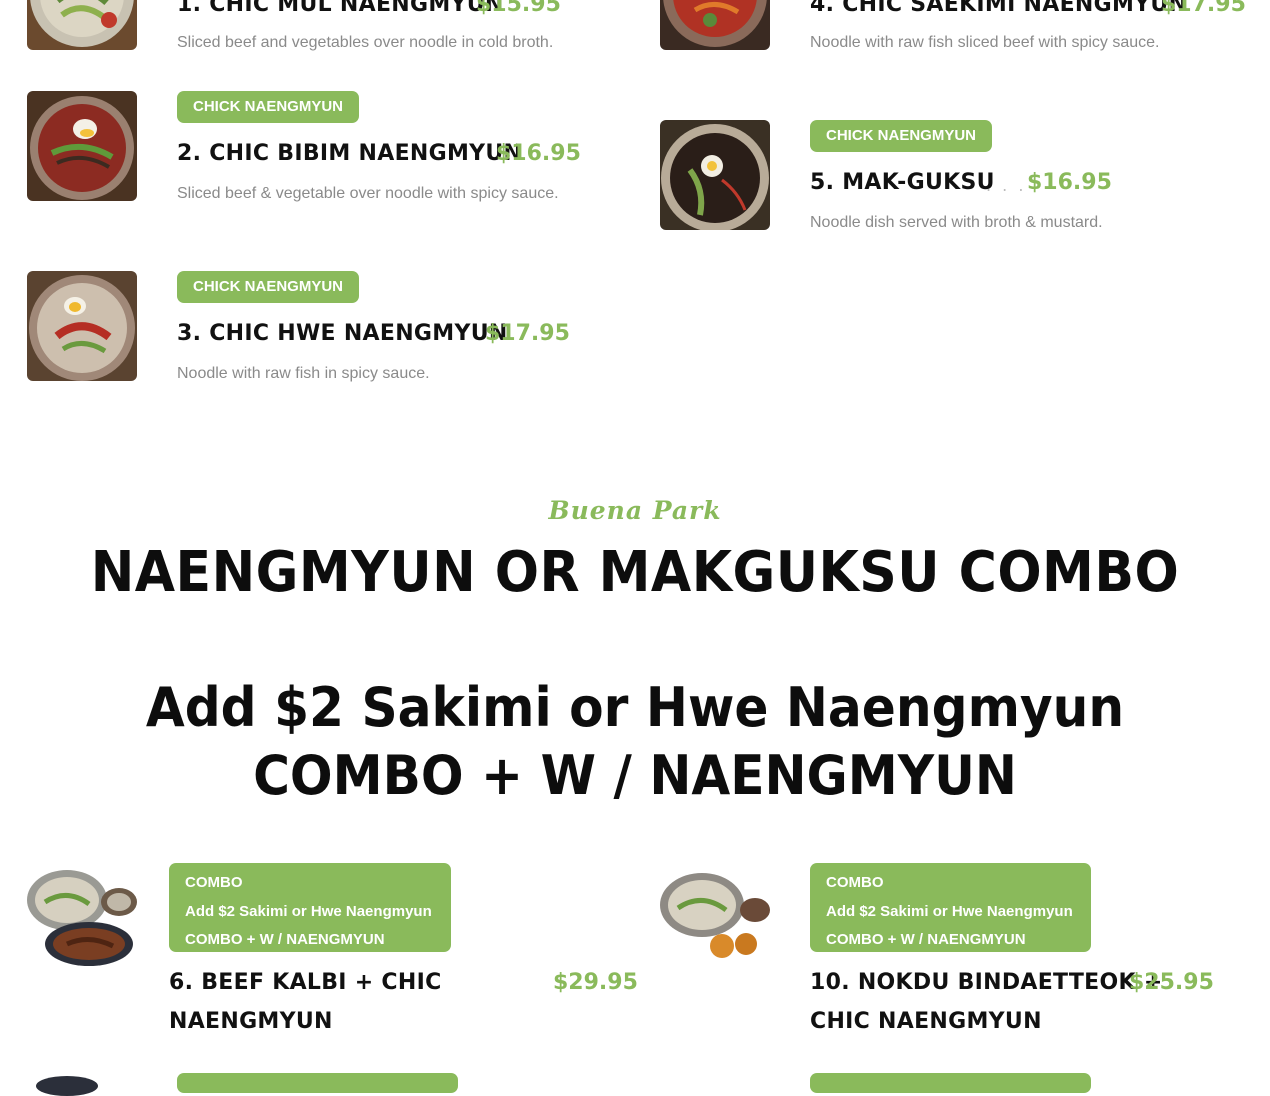 The height and width of the screenshot is (1096, 1270). I want to click on item-price: $15.95, so click(518, 8).